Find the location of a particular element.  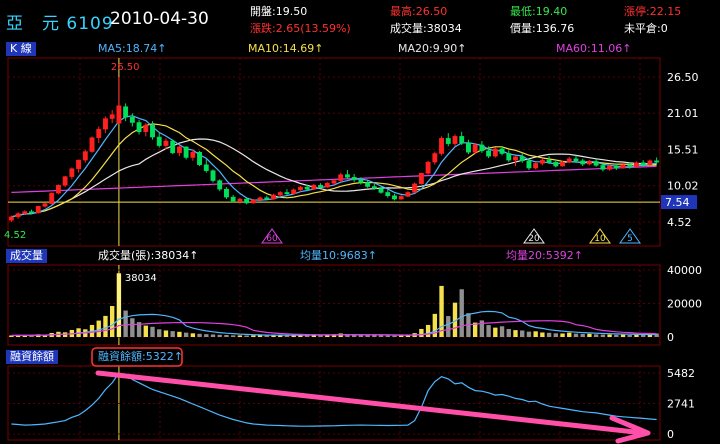

kline-y-tick-label: 15.51 is located at coordinates (683, 150).